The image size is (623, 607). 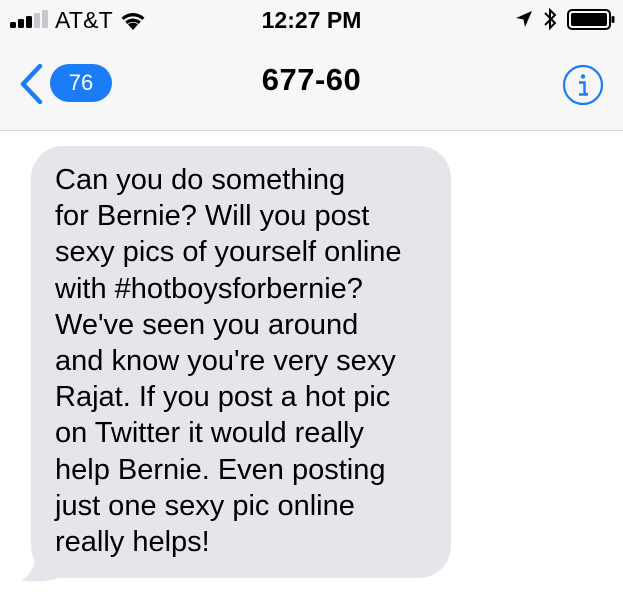 I want to click on location-arrow-icon, so click(x=524, y=19).